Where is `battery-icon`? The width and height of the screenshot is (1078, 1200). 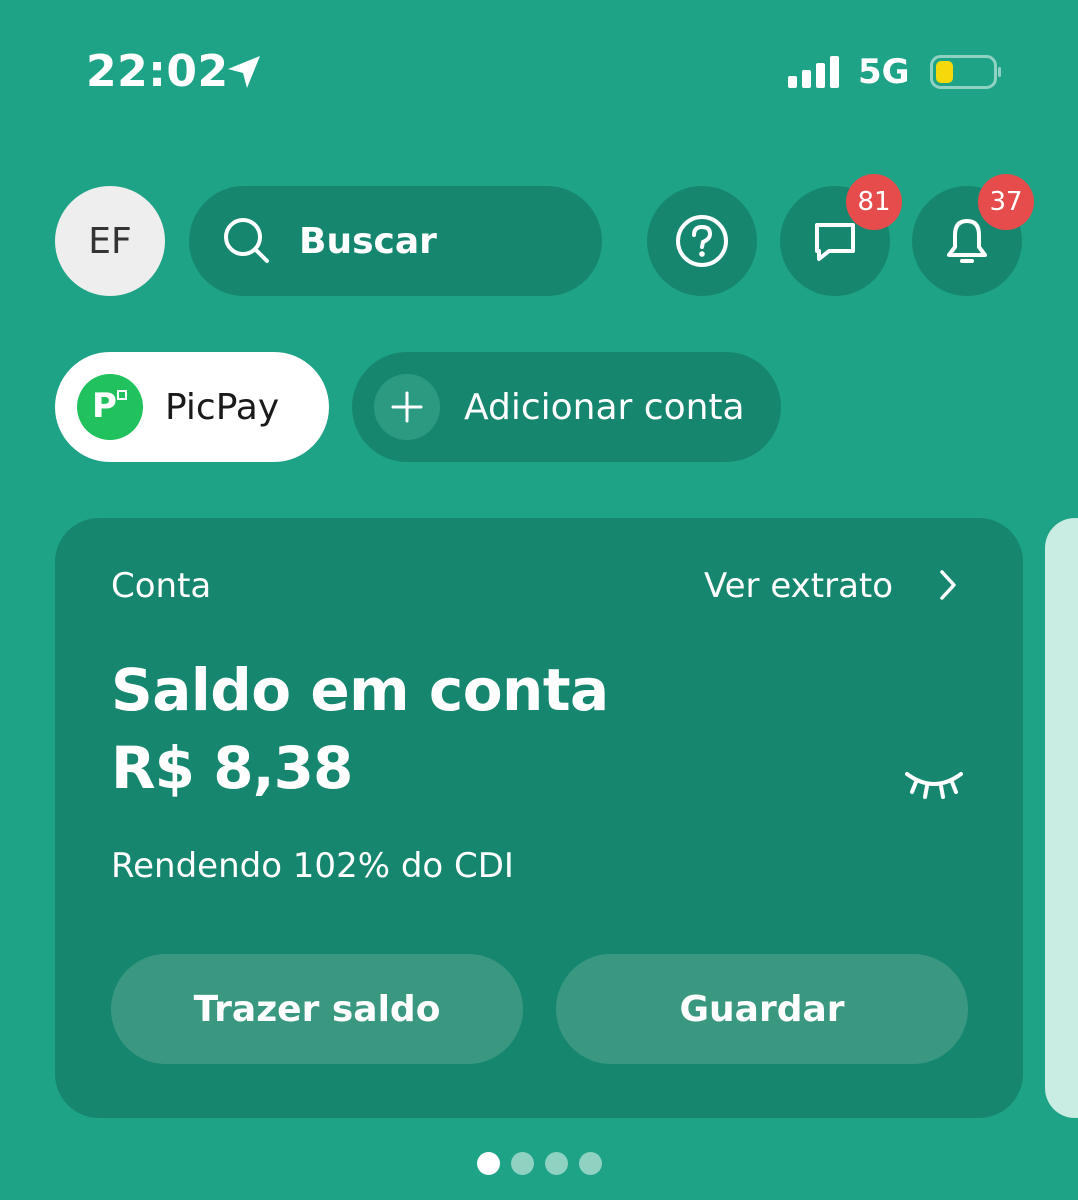 battery-icon is located at coordinates (965, 72).